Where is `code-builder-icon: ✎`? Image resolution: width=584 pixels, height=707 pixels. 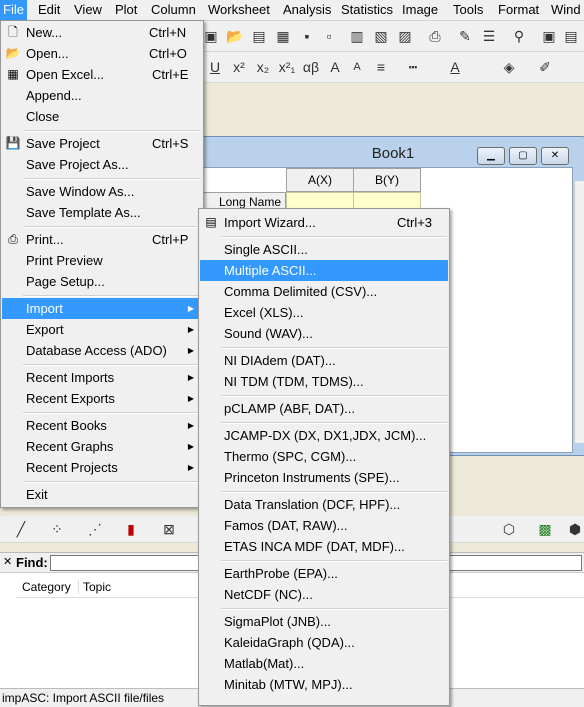 code-builder-icon: ✎ is located at coordinates (465, 36).